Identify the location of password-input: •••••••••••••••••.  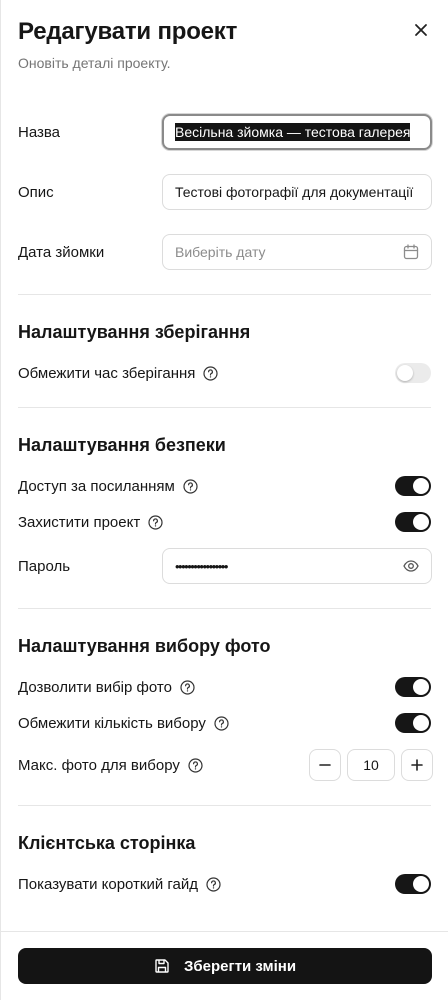
(297, 566).